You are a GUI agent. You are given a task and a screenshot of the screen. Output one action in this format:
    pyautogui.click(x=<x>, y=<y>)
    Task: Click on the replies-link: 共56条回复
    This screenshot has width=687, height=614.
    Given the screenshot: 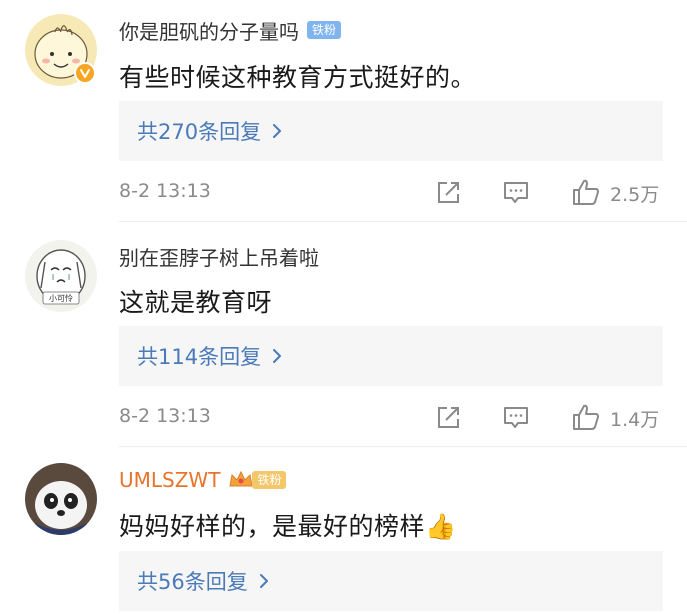 What is the action you would take?
    pyautogui.click(x=391, y=581)
    